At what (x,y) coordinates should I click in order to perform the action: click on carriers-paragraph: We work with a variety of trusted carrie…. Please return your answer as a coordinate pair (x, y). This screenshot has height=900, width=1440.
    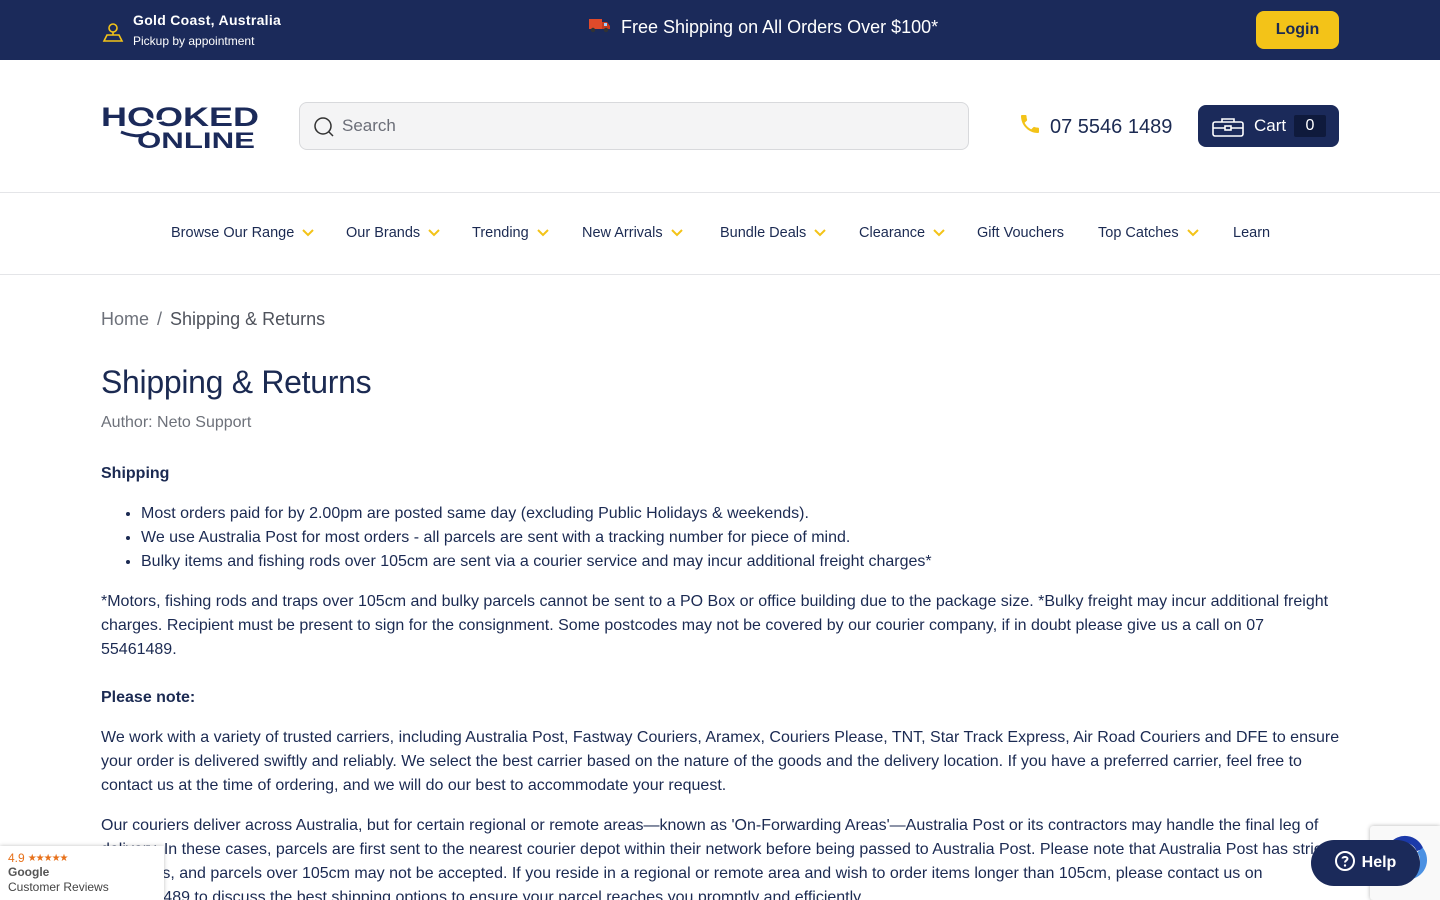
    Looking at the image, I should click on (720, 761).